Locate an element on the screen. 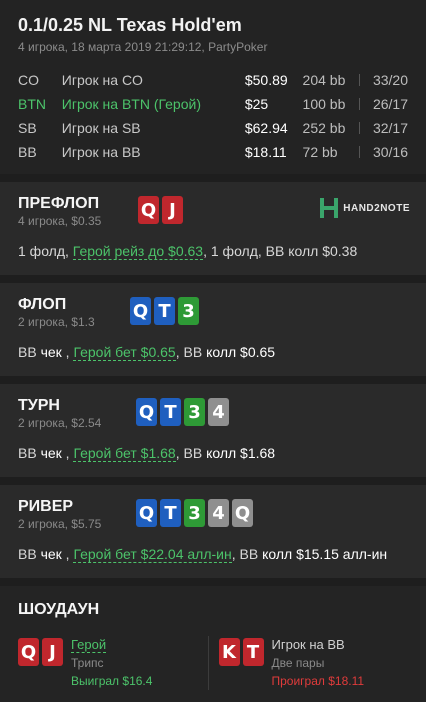 The image size is (426, 702). player-stats: 26/17 is located at coordinates (390, 104).